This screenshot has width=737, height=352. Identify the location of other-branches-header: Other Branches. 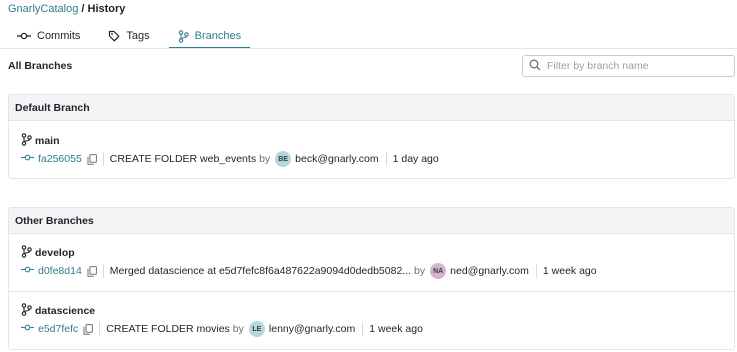
(371, 221).